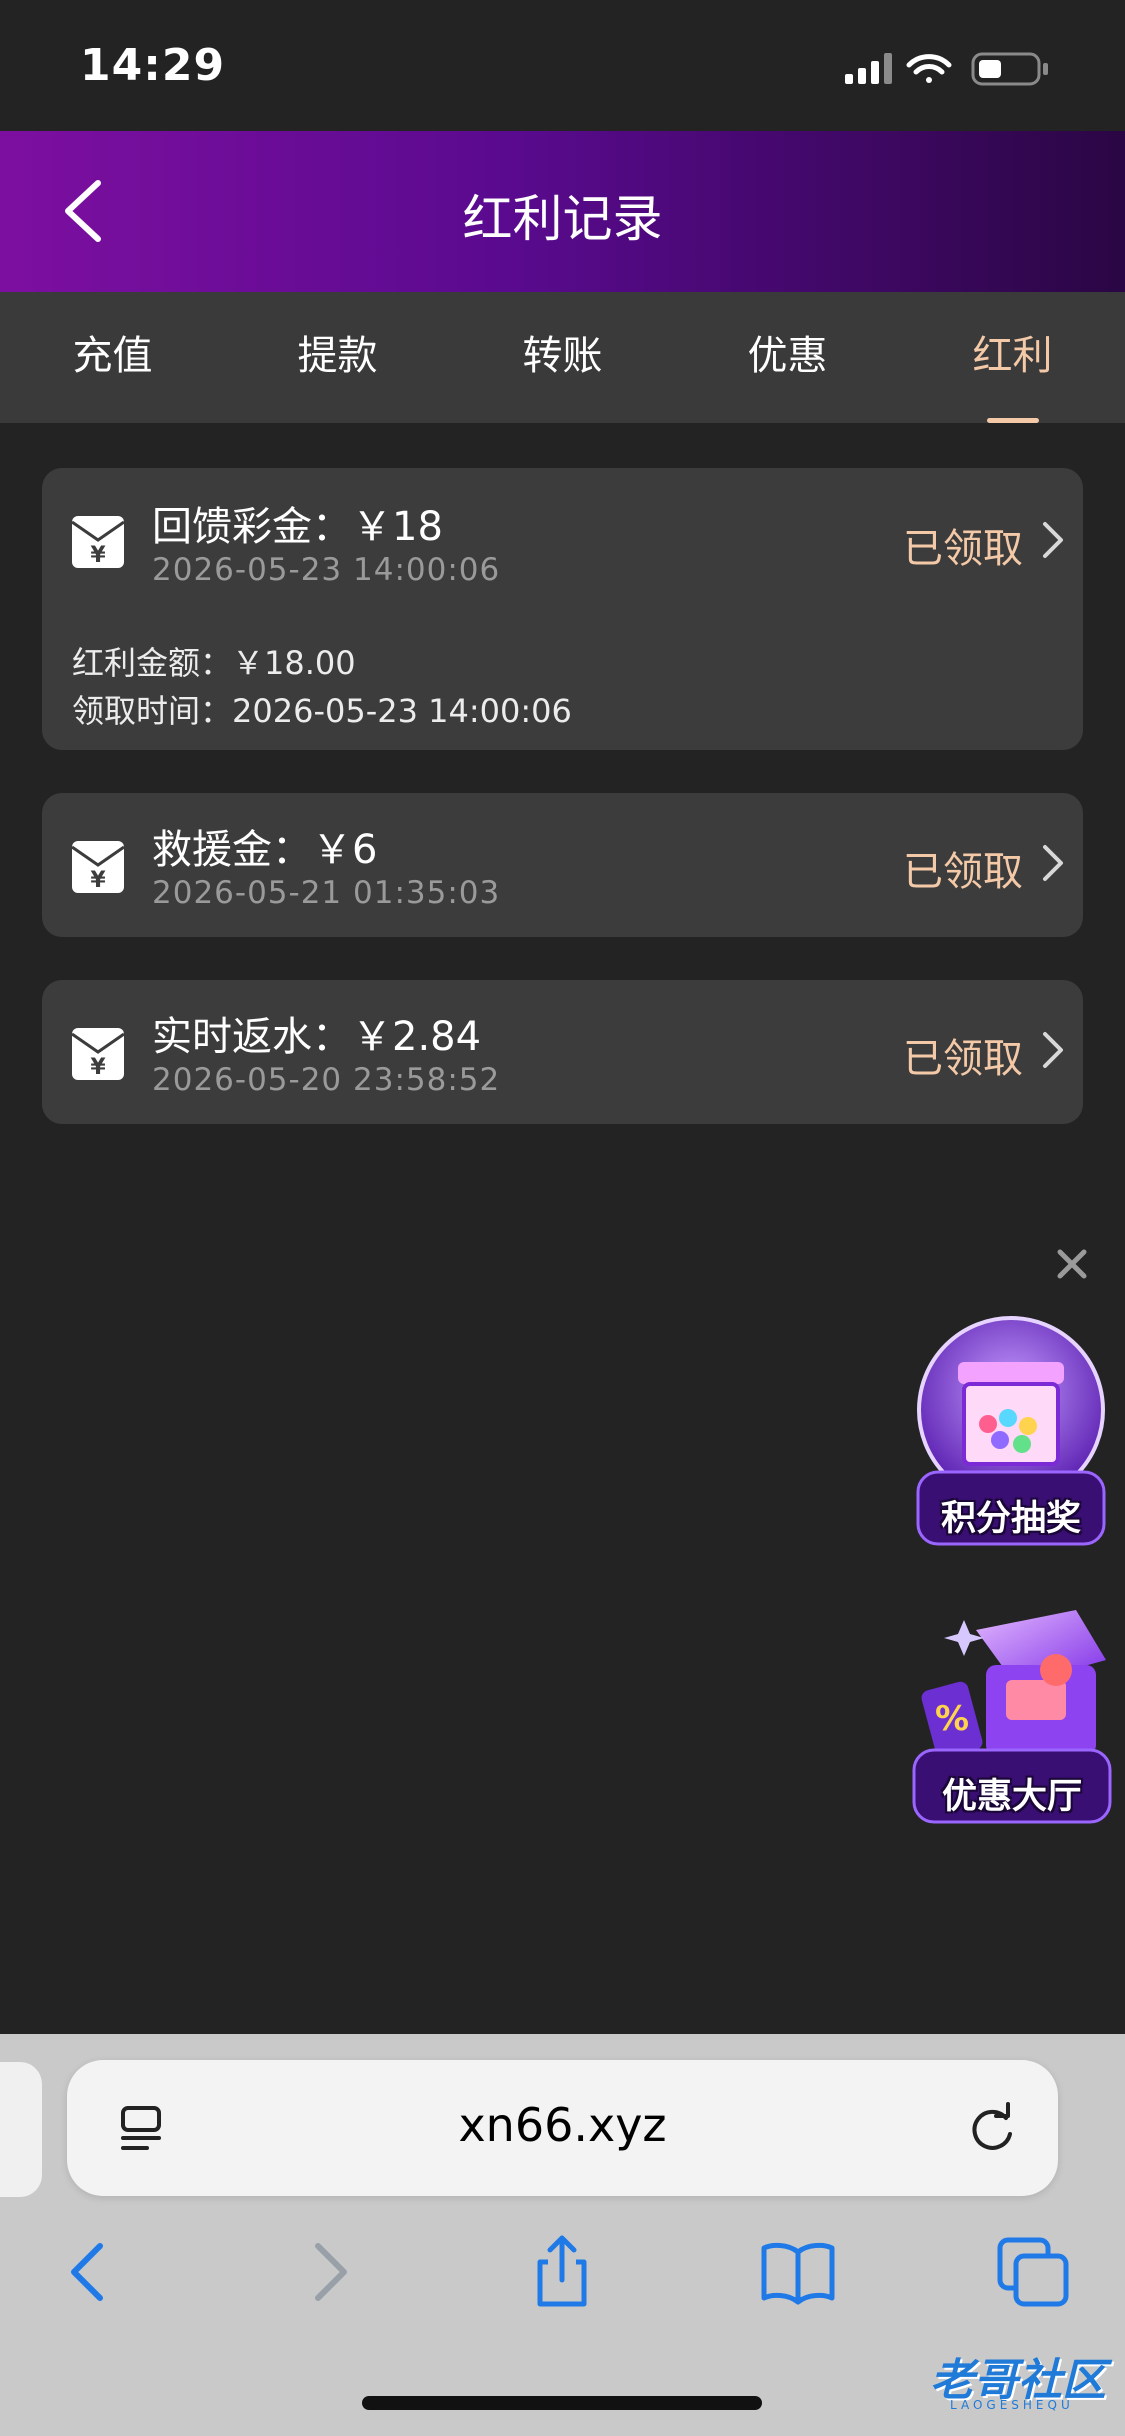  I want to click on status-bar: 14:29, so click(562, 65).